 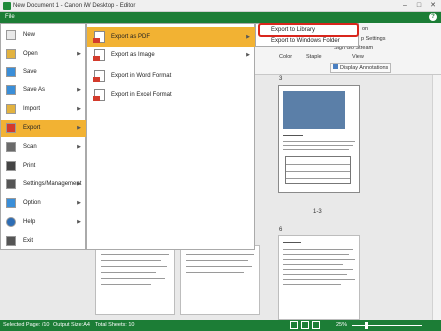 I want to click on vertical-scrollbar, so click(x=436, y=197).